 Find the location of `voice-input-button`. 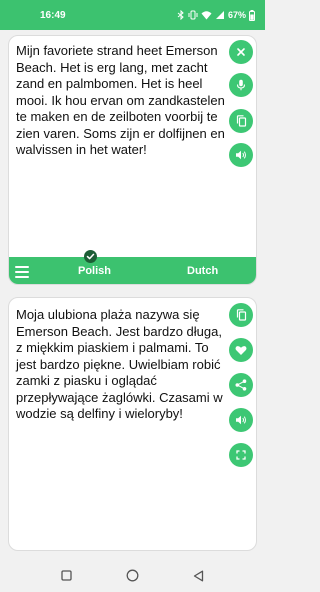

voice-input-button is located at coordinates (241, 85).